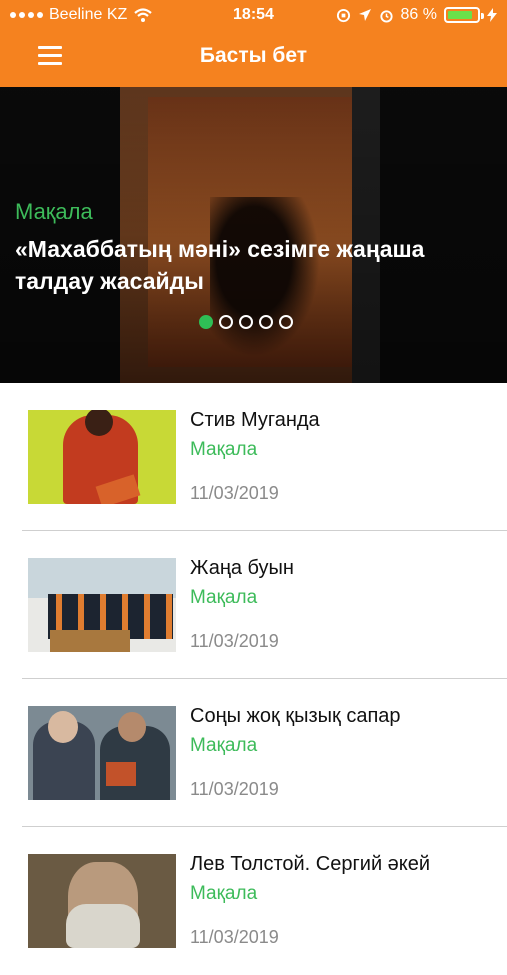  Describe the element at coordinates (364, 15) in the screenshot. I see `location-icon` at that location.